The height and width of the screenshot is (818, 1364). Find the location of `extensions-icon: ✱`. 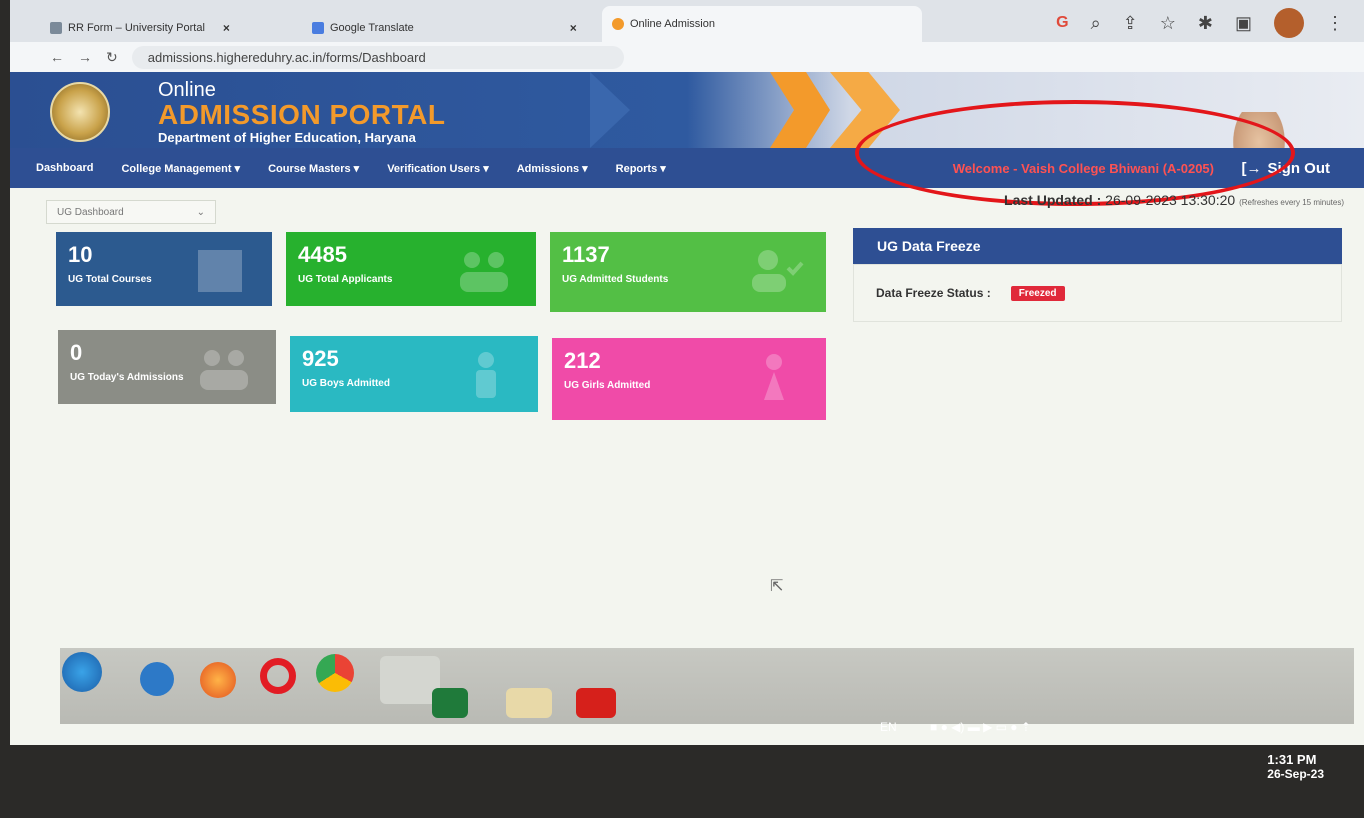

extensions-icon: ✱ is located at coordinates (1205, 23).